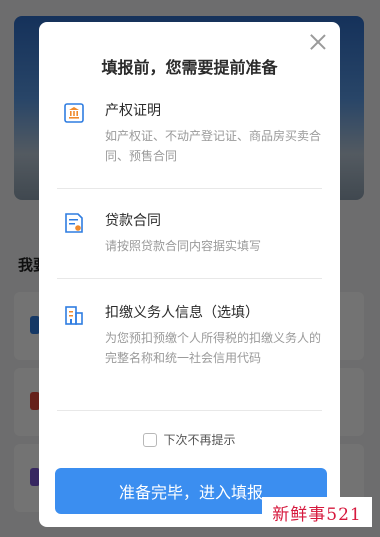  What do you see at coordinates (189, 67) in the screenshot?
I see `dialog-title: 填报前，您需要提前准备` at bounding box center [189, 67].